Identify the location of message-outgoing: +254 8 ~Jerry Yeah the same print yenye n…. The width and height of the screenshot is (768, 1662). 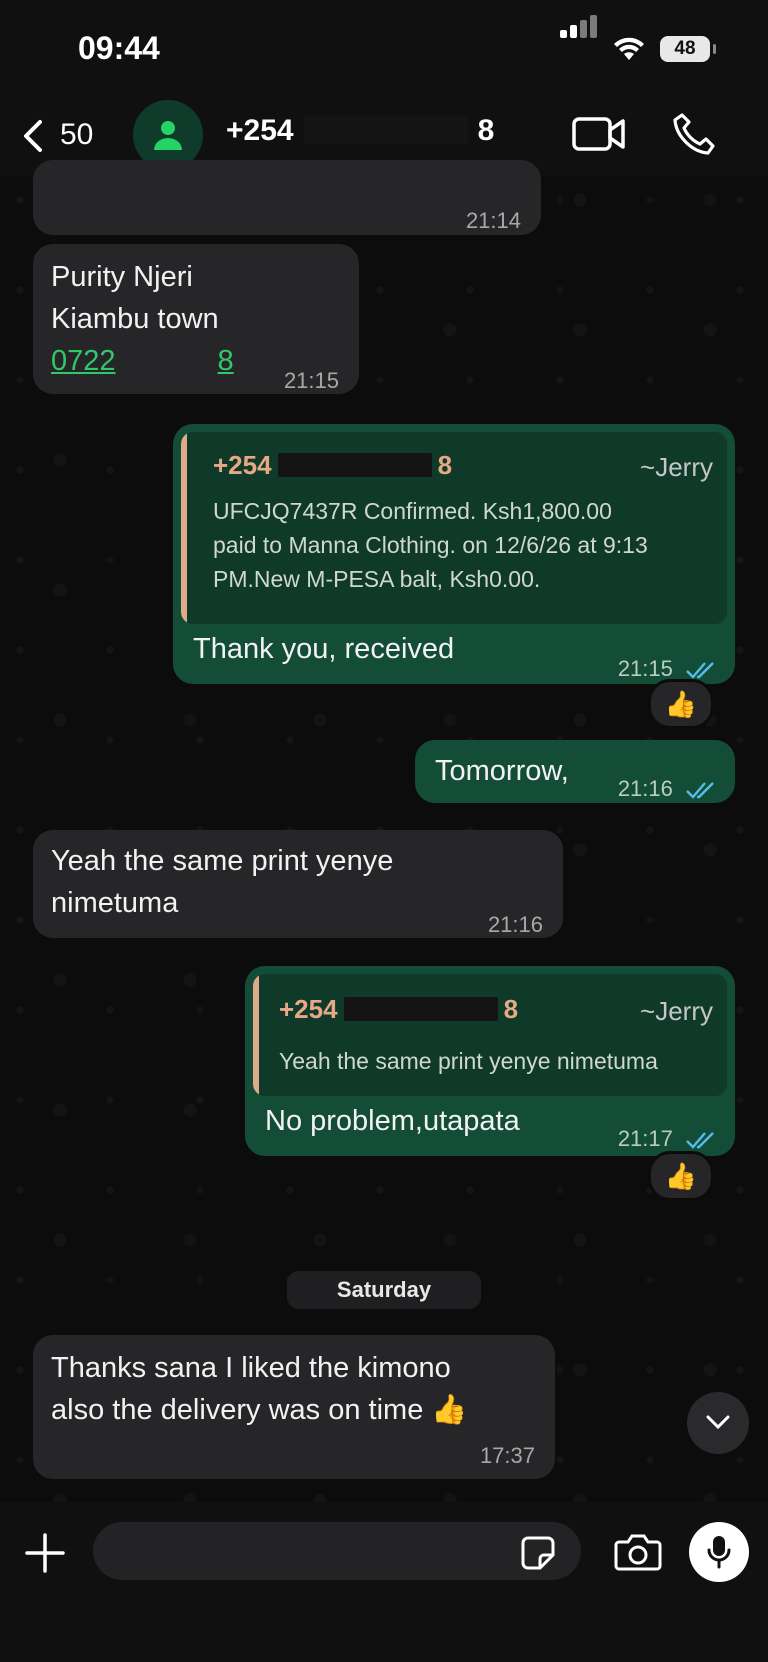
(490, 1061).